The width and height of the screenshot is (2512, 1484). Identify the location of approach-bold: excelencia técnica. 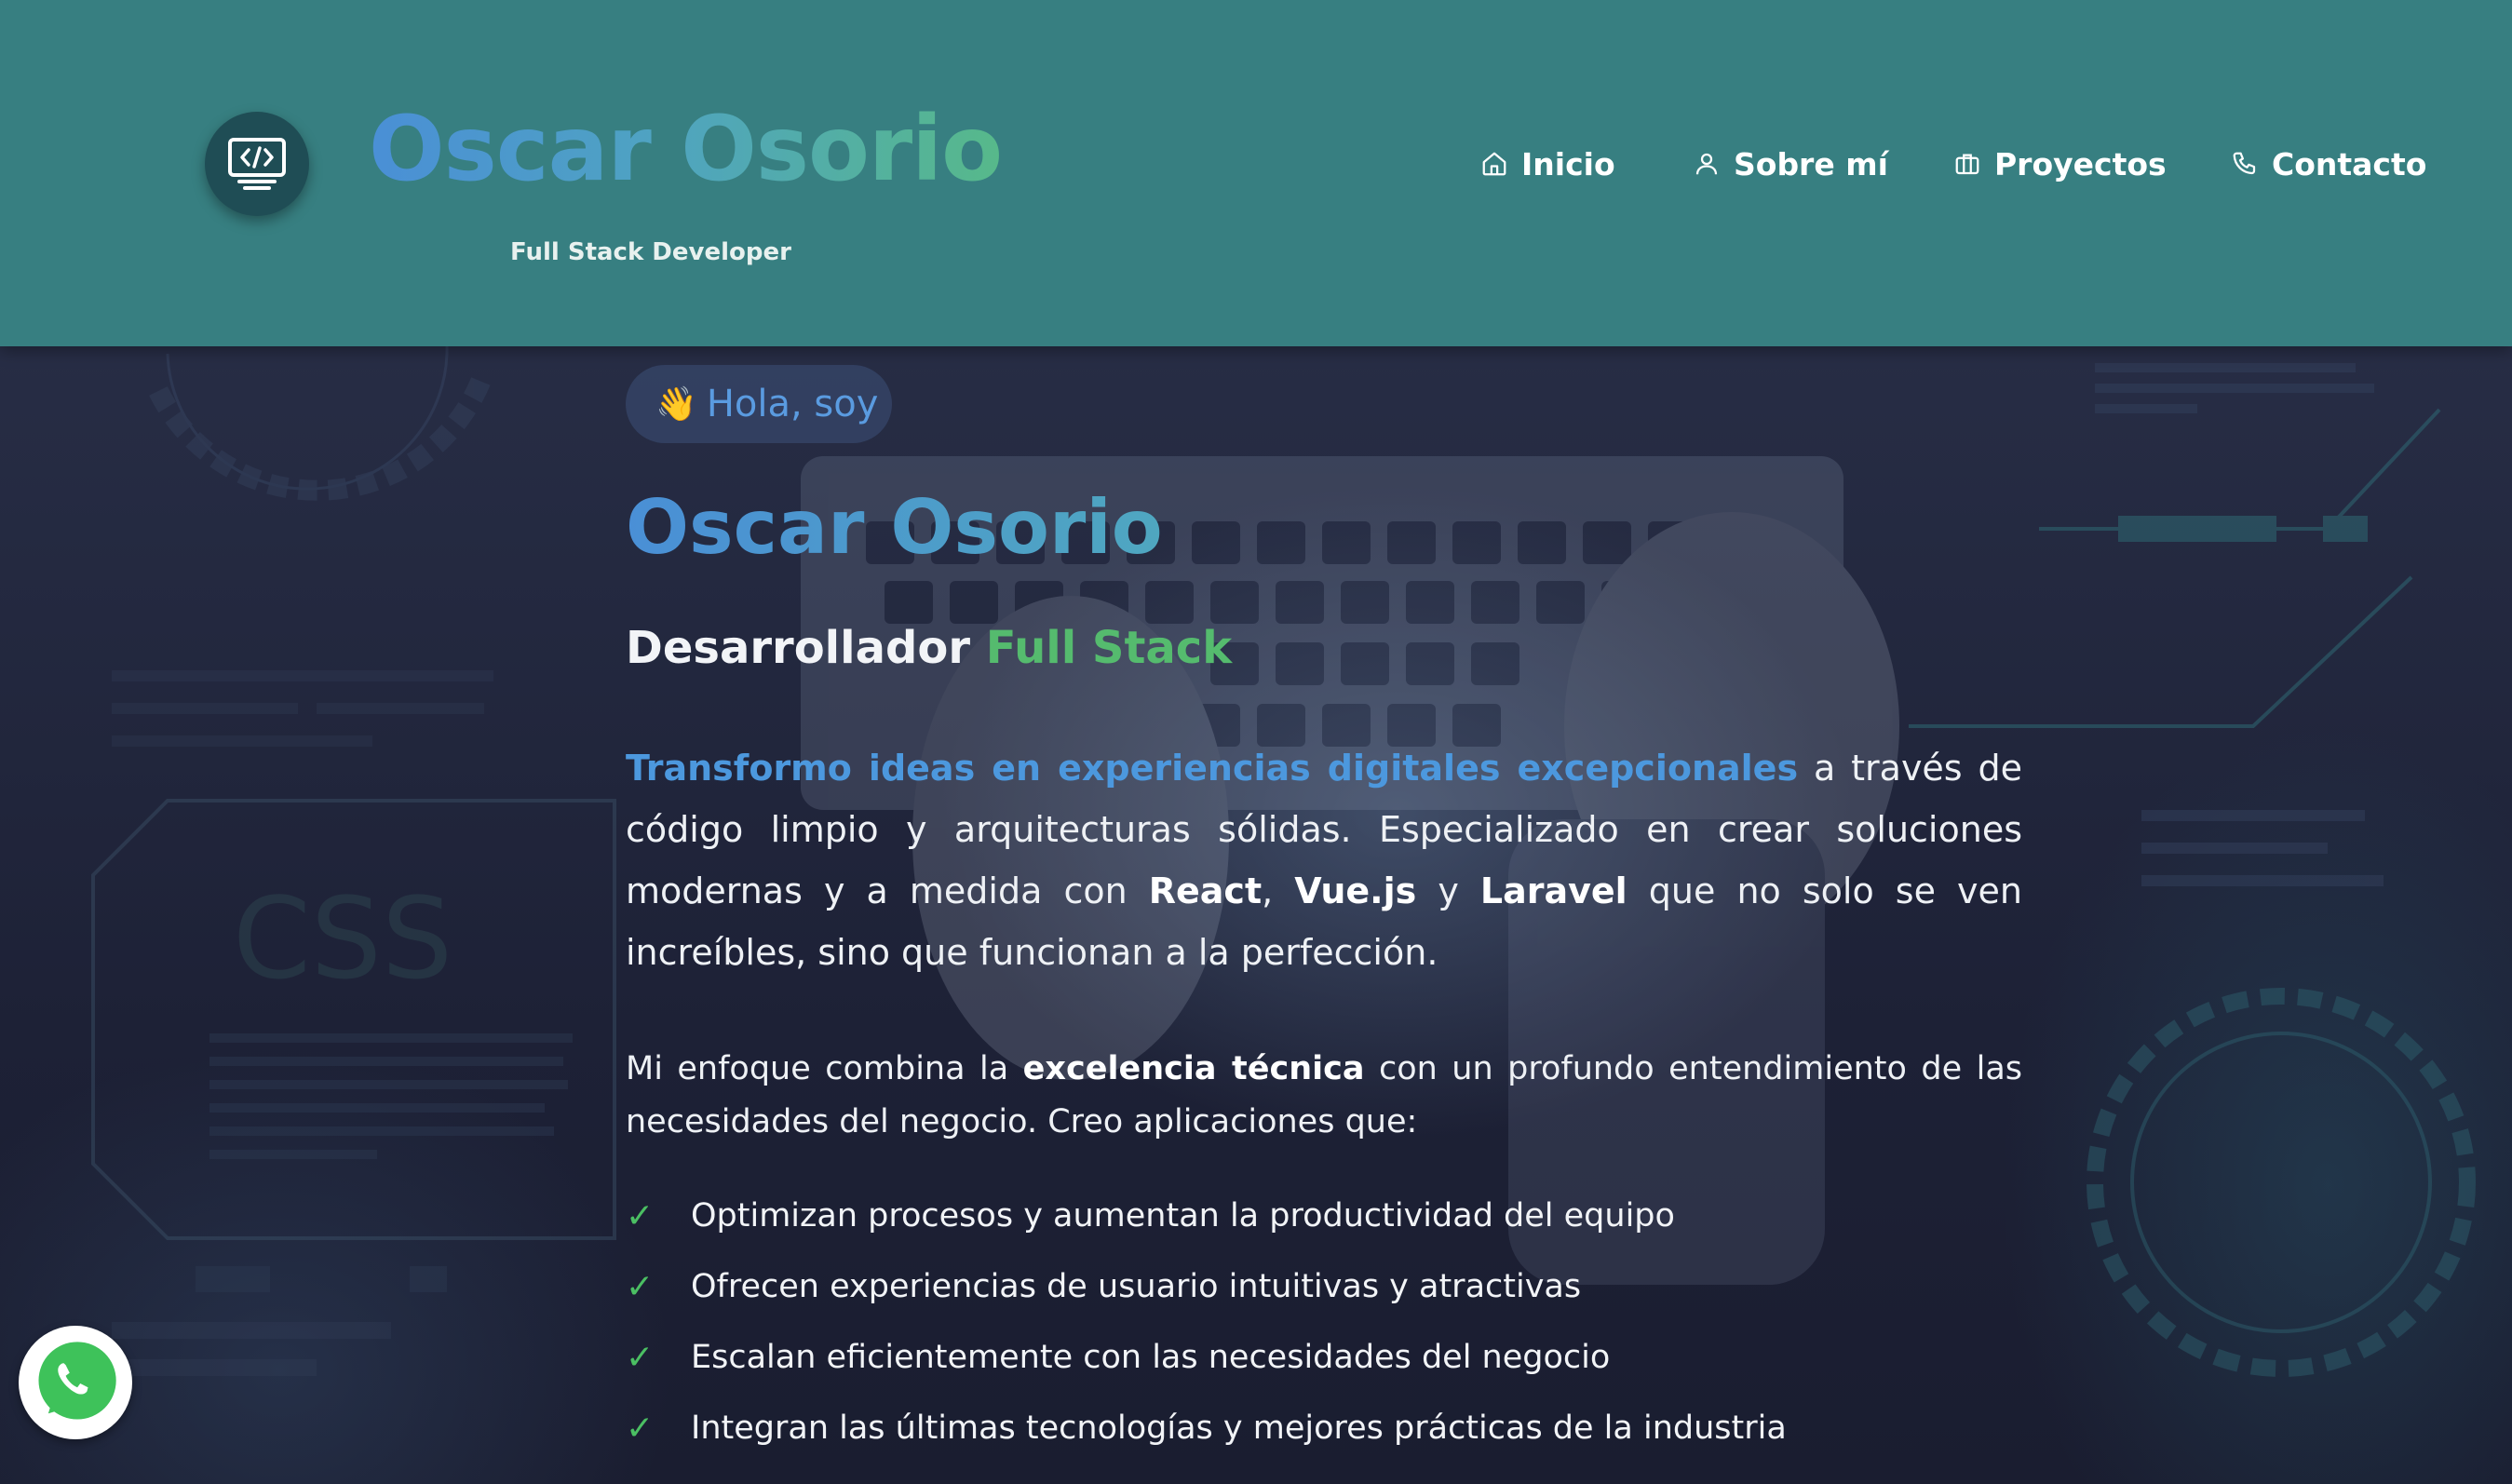
(1193, 1068).